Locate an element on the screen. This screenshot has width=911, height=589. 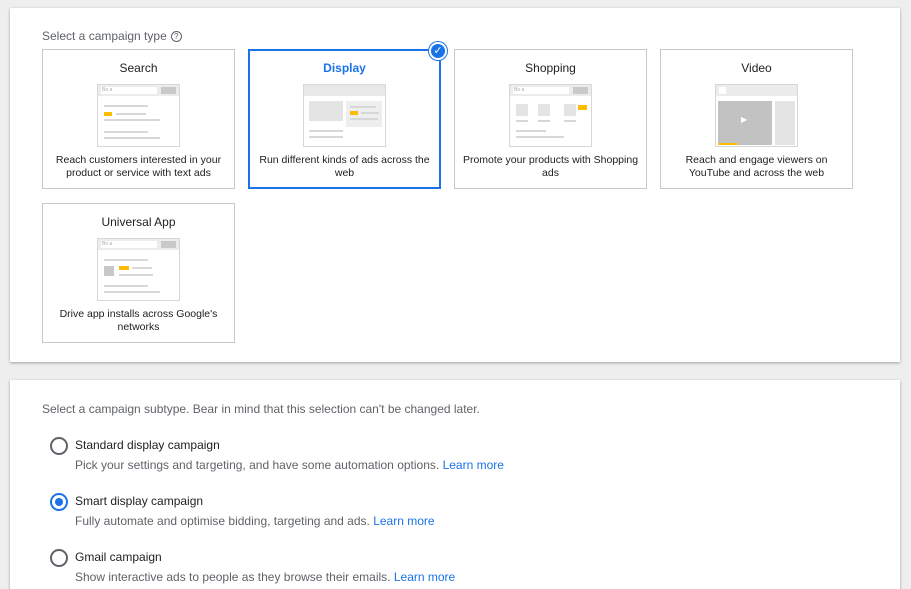
play-icon: ▶ is located at coordinates (744, 119).